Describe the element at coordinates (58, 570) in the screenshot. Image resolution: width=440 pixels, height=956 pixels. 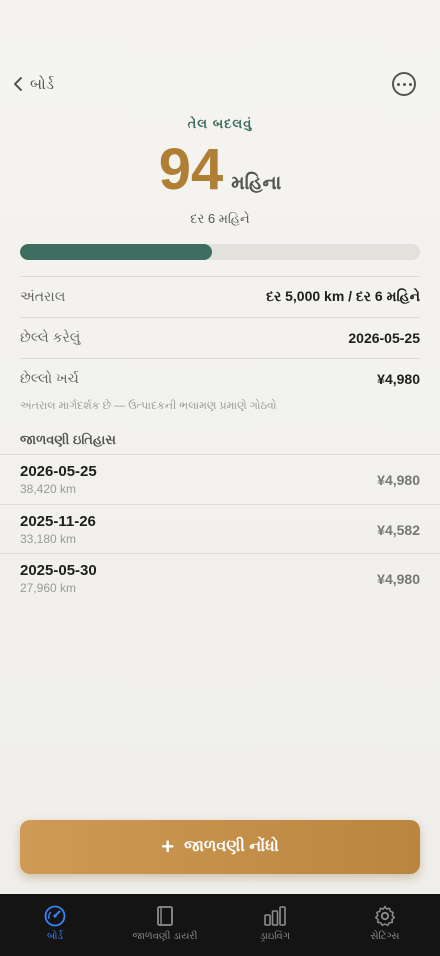
I see `history-date: 2025-05-30` at that location.